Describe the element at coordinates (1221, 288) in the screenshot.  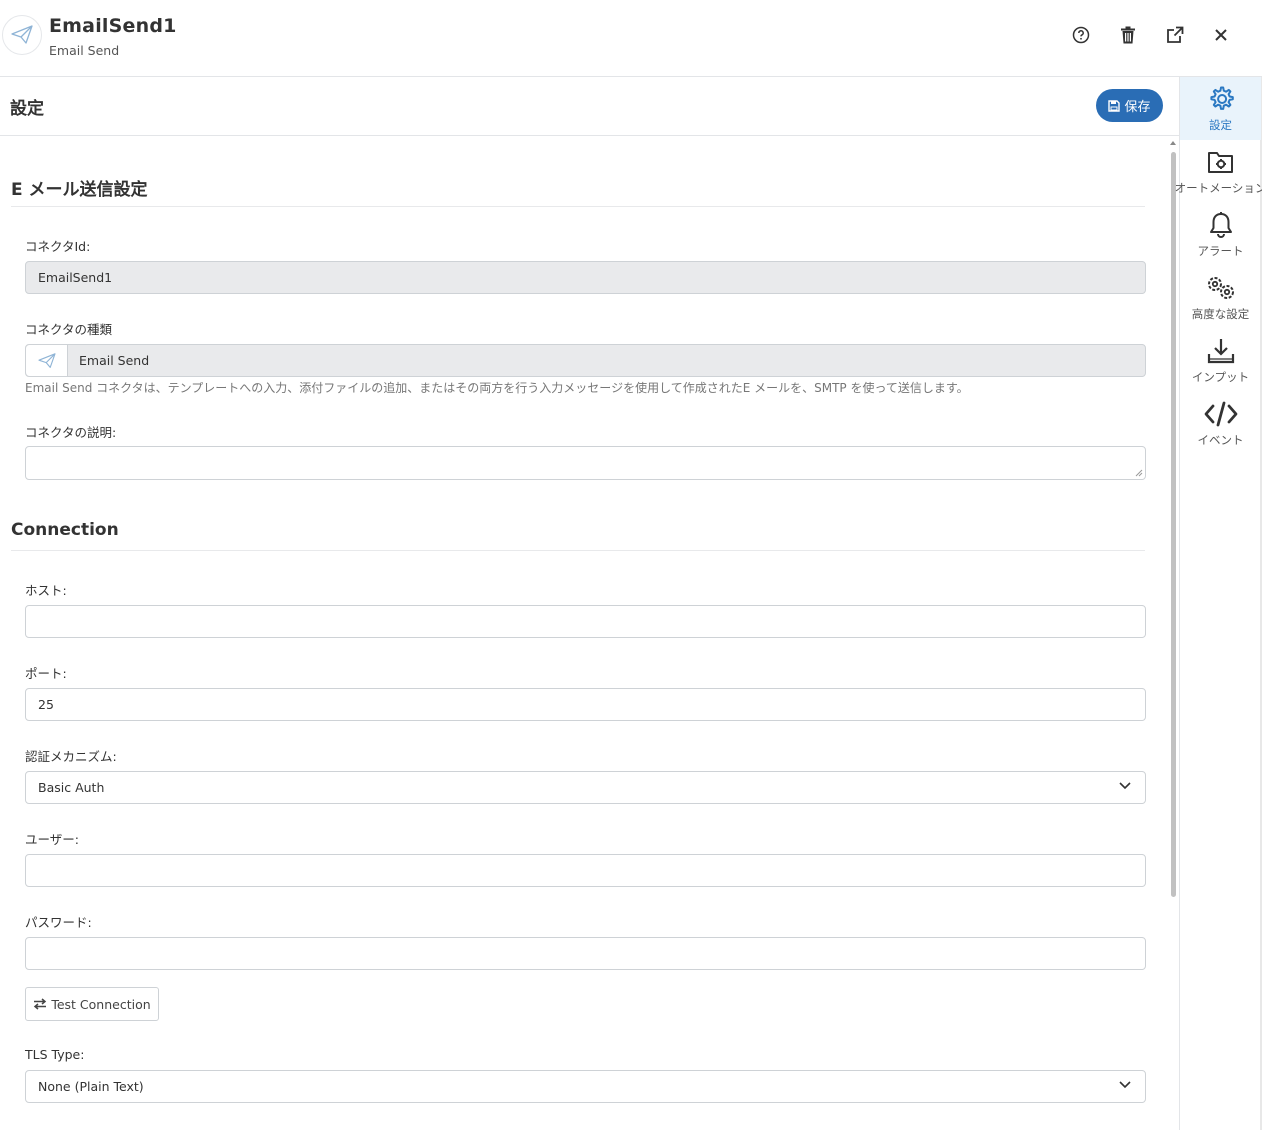
I see `gears-icon` at that location.